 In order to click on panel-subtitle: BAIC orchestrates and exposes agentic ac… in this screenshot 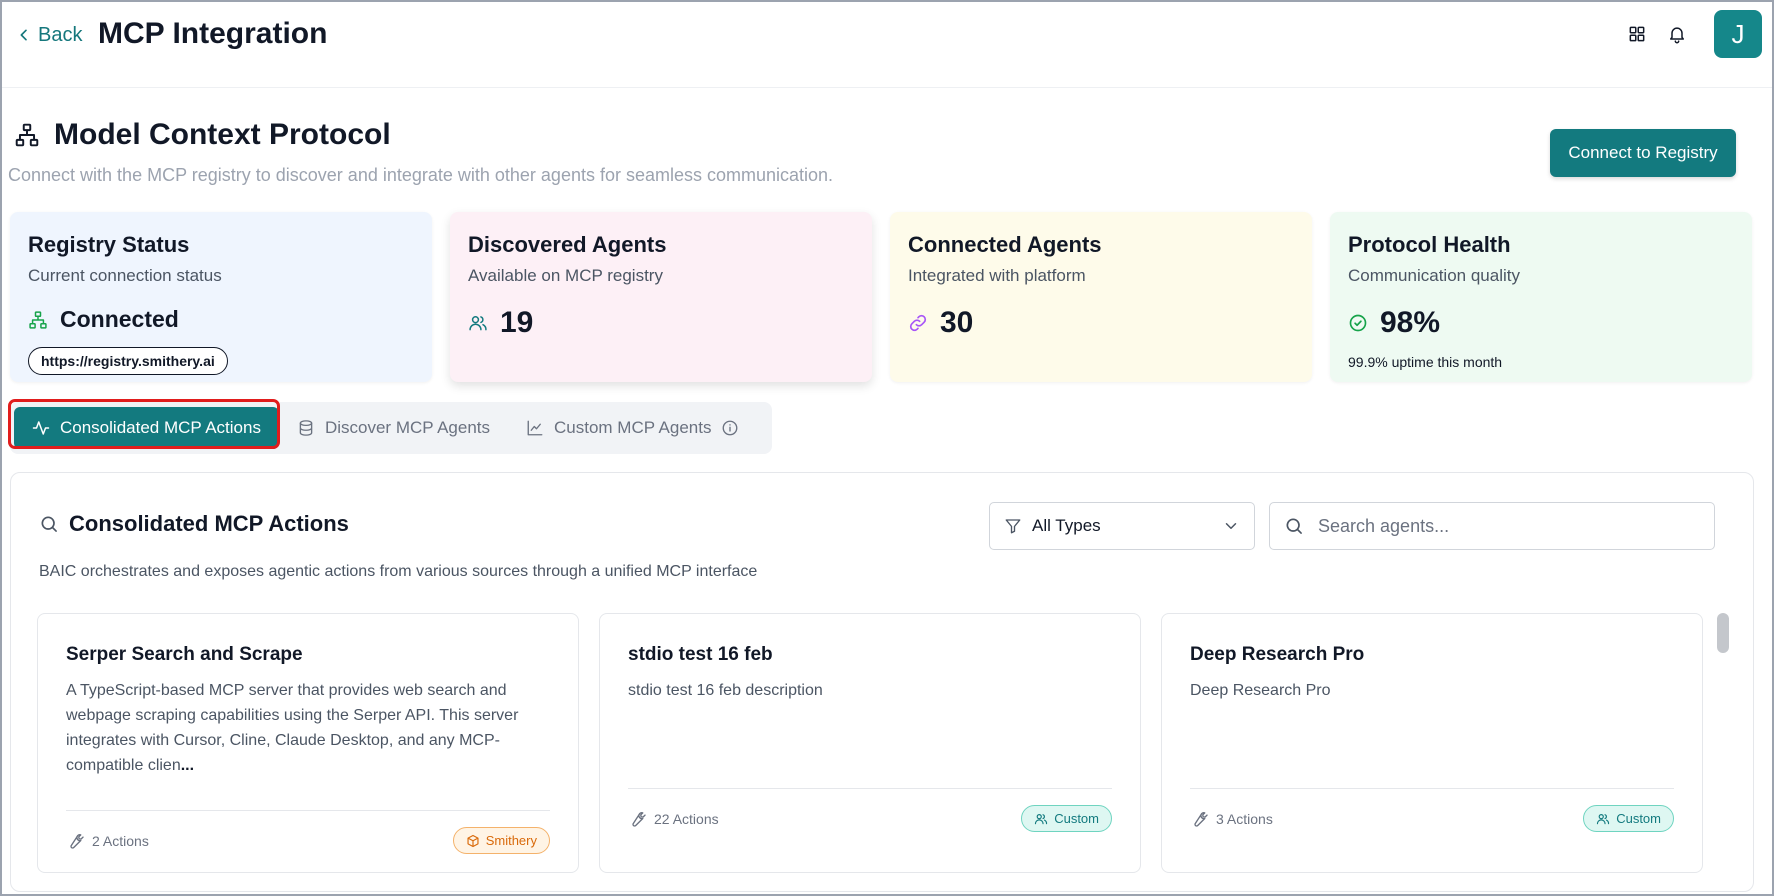, I will do `click(398, 571)`.